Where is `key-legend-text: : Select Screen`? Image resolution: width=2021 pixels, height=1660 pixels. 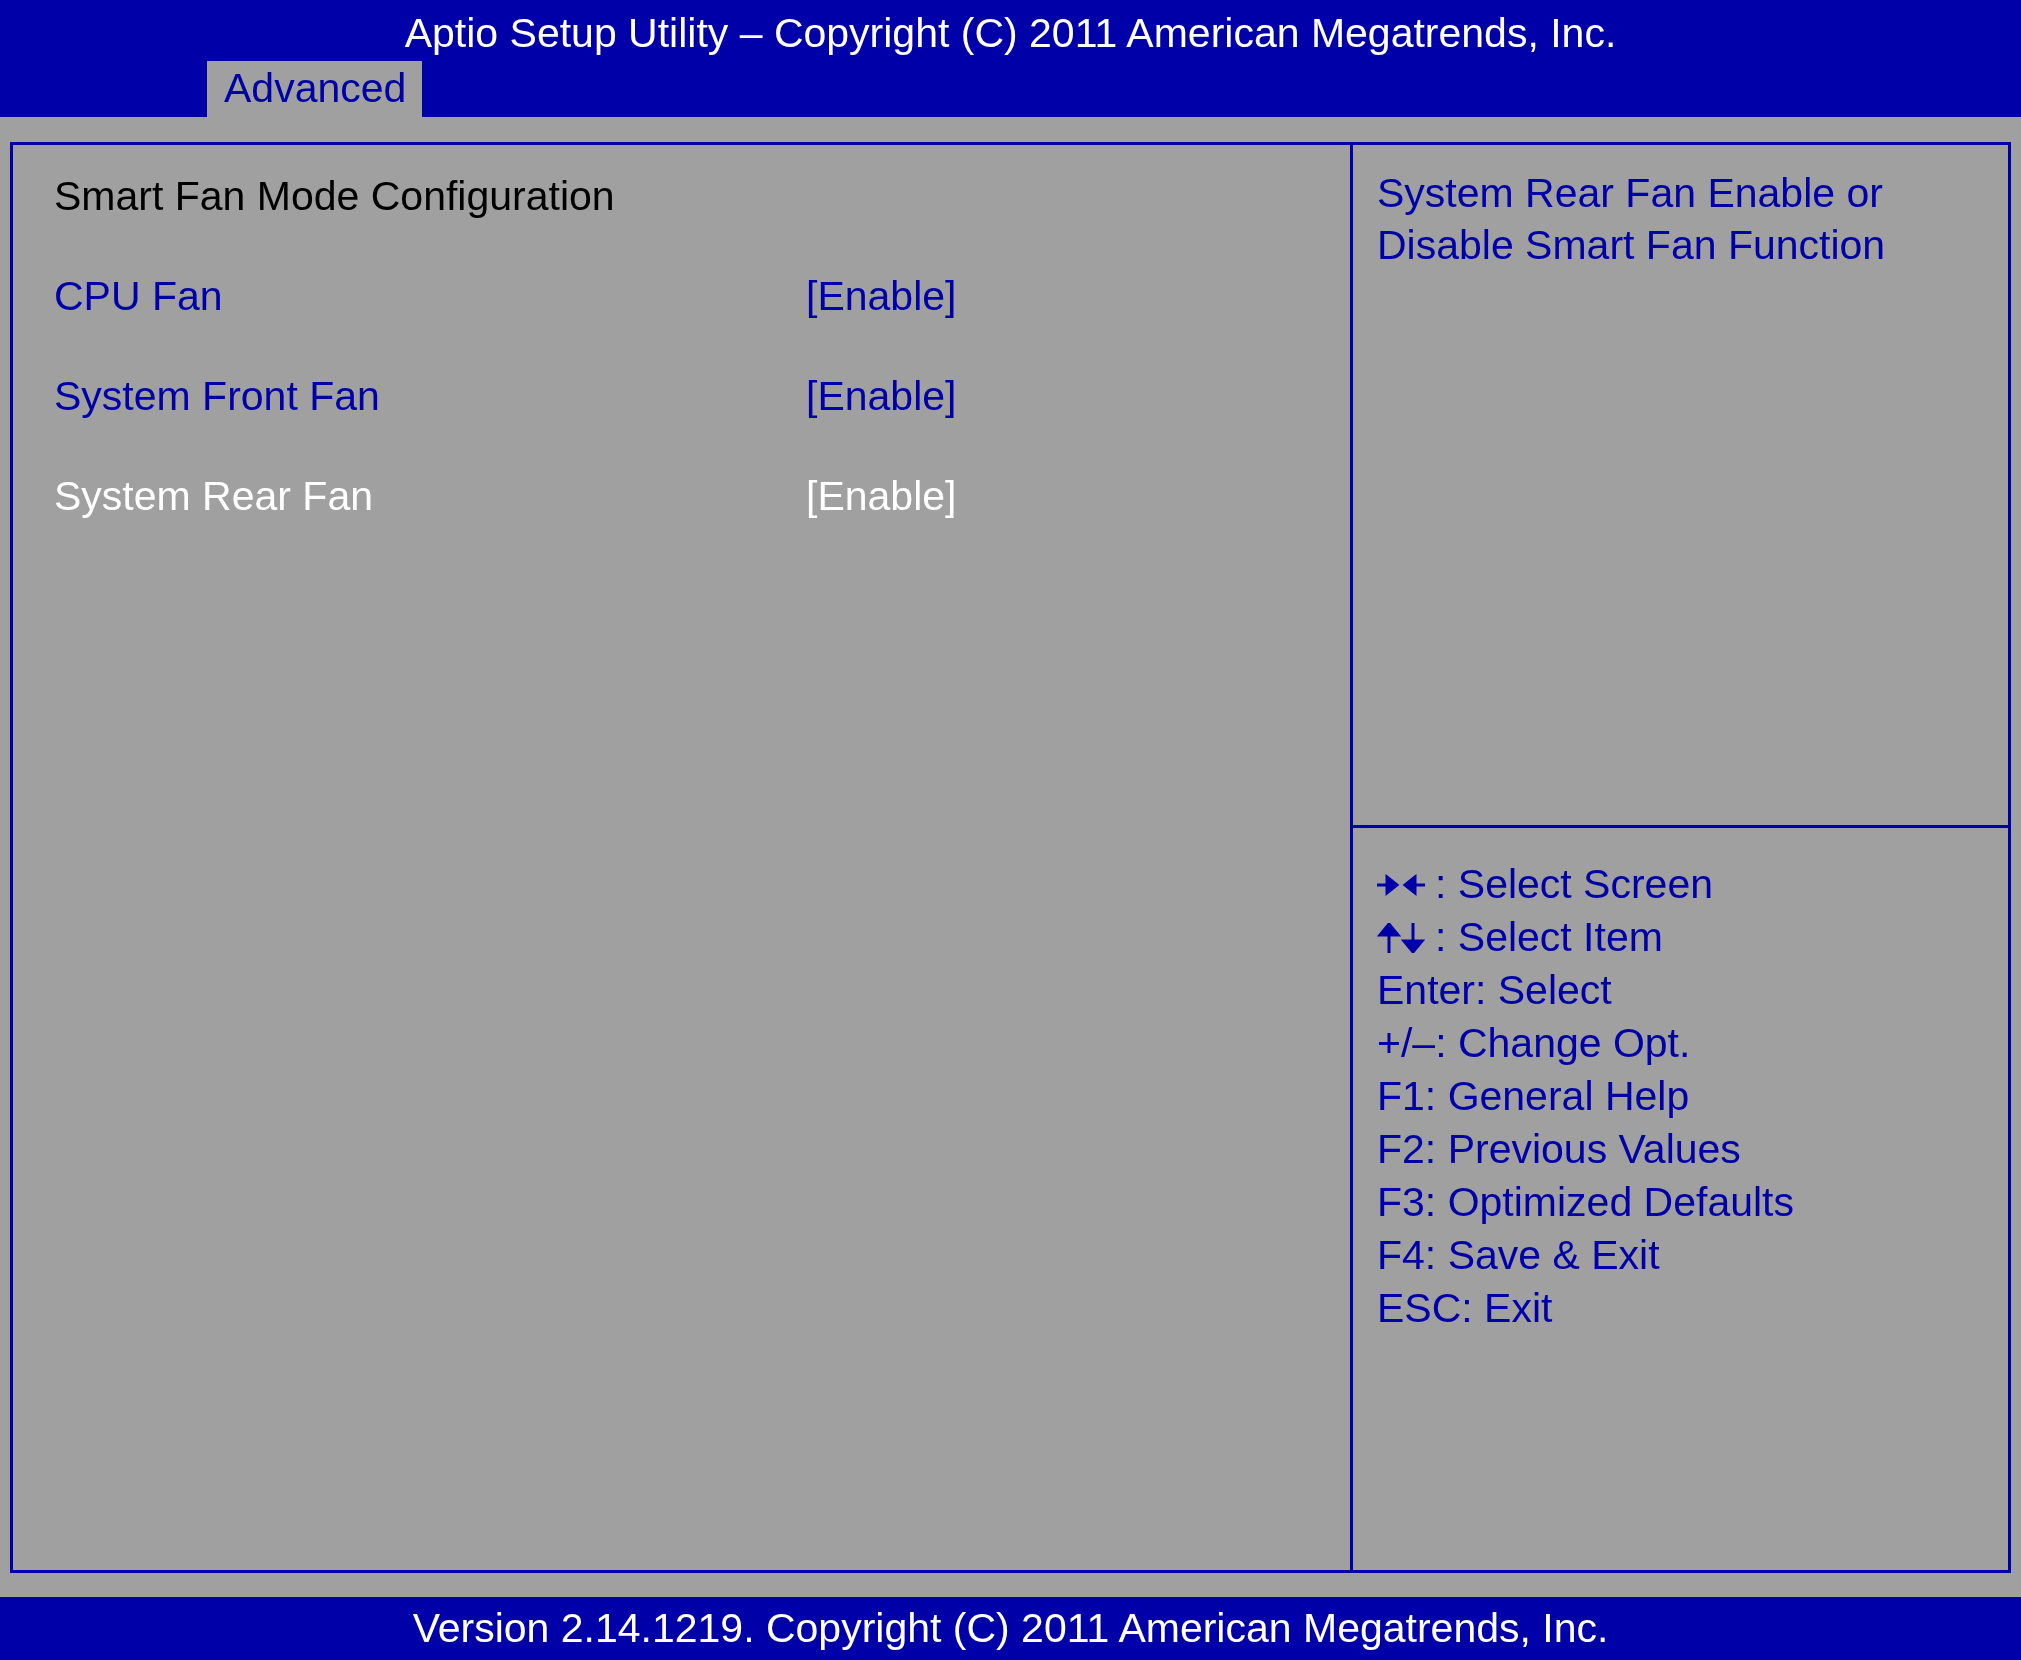
key-legend-text: : Select Screen is located at coordinates (1574, 884).